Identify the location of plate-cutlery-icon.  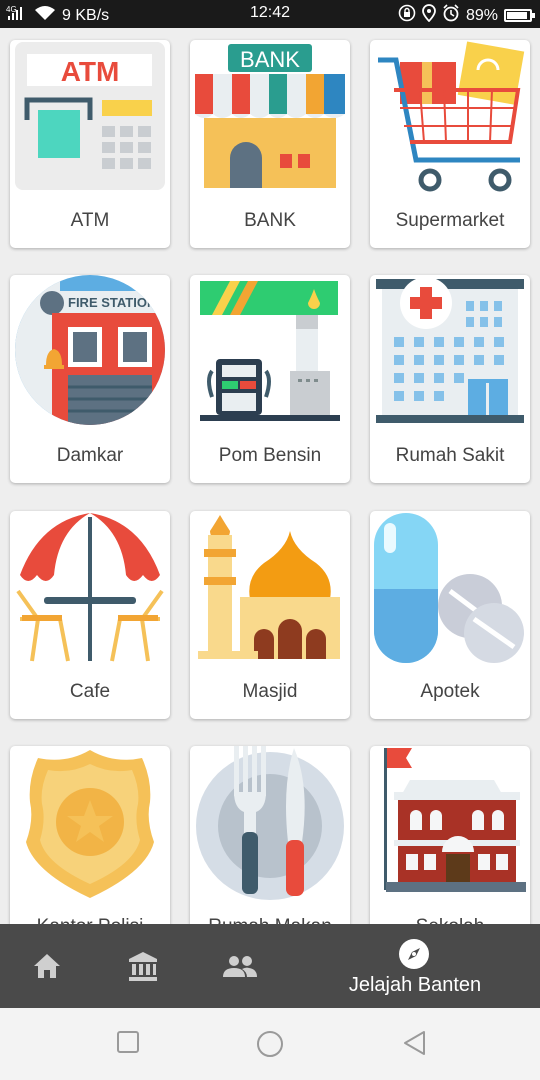
(270, 826).